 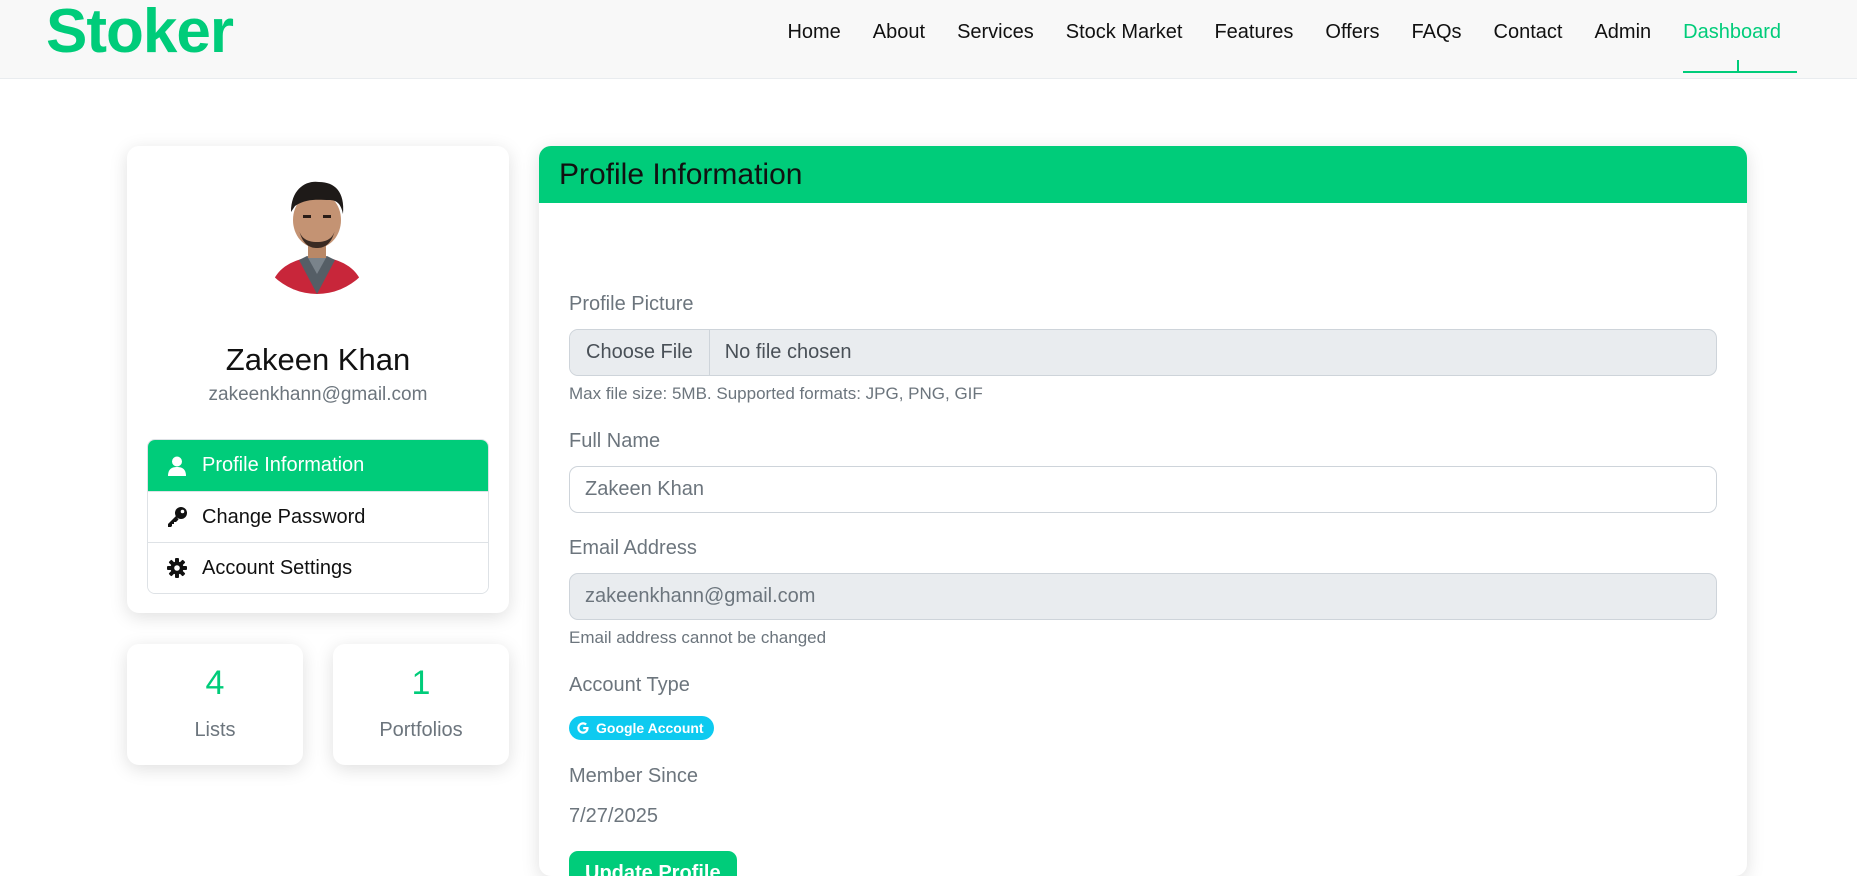 I want to click on nav-dashboard-label: Dashboard, so click(x=1732, y=32).